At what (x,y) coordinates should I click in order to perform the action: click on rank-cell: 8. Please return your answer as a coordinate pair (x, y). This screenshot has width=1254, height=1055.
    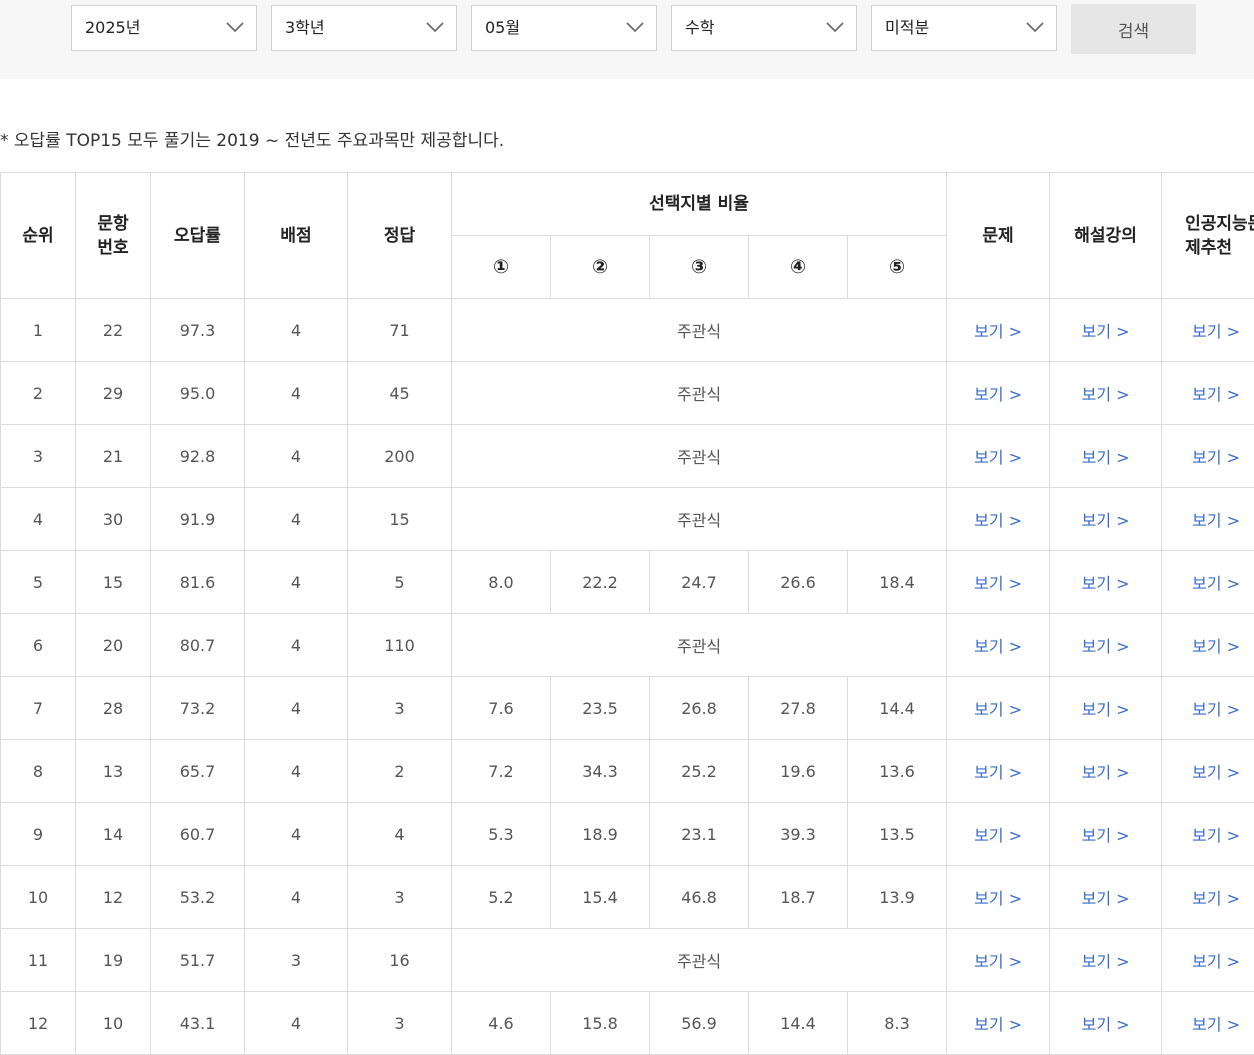
    Looking at the image, I should click on (38, 771).